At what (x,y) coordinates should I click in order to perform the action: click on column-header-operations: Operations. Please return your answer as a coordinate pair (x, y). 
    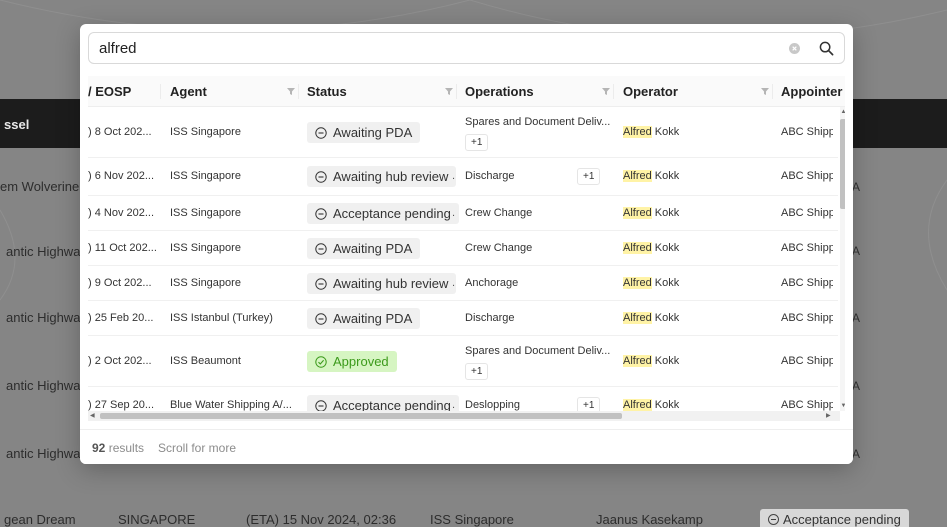
    Looking at the image, I should click on (499, 91).